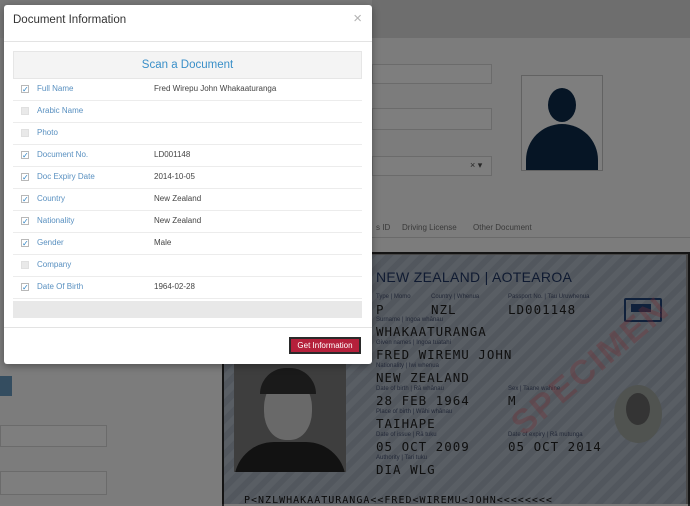  What do you see at coordinates (325, 345) in the screenshot?
I see `get-information-button: Get Information` at bounding box center [325, 345].